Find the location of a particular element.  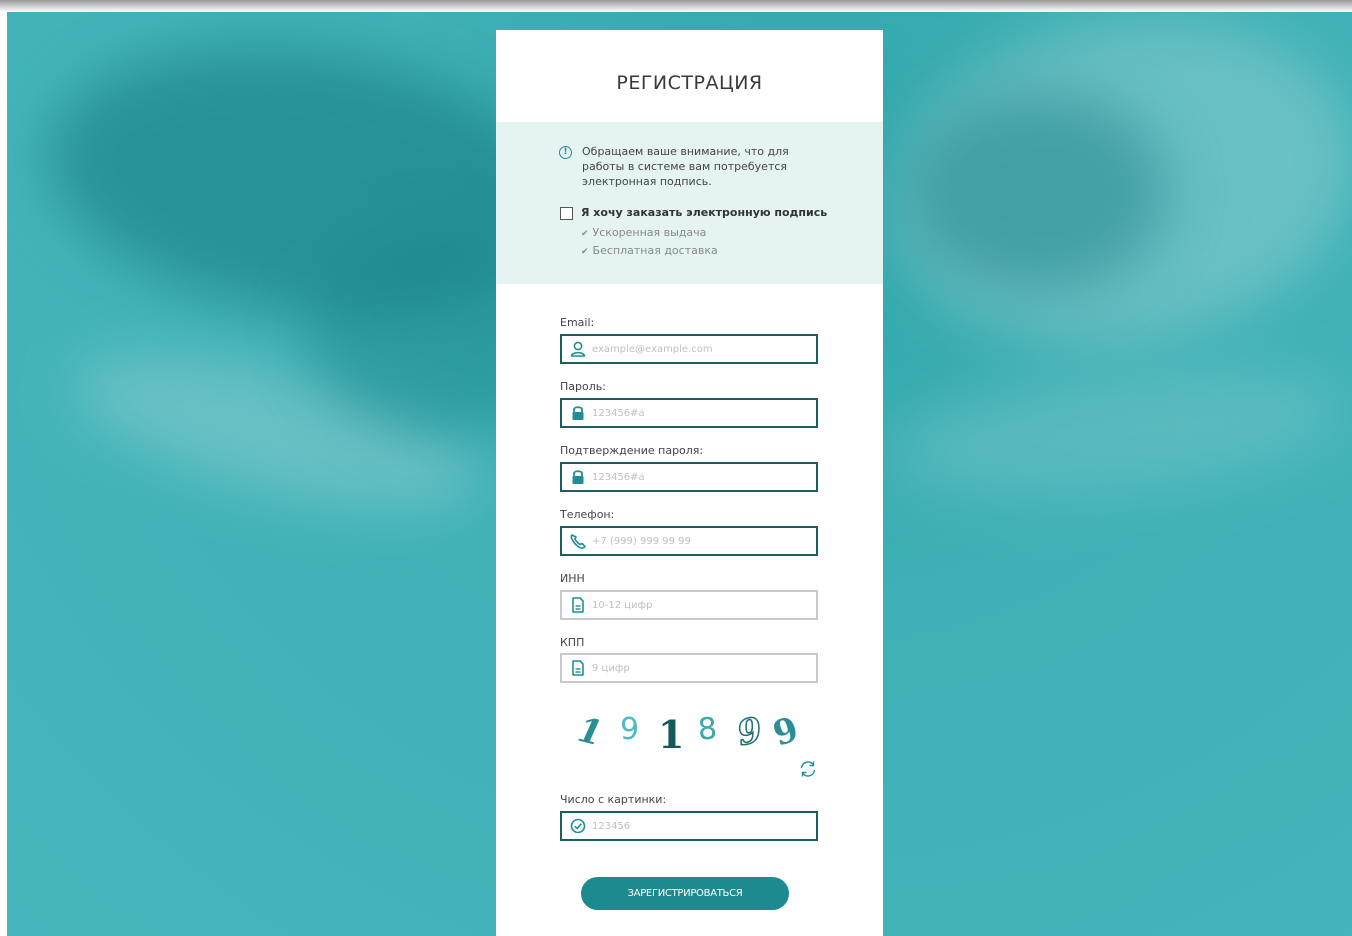

phone-field-box is located at coordinates (689, 541).